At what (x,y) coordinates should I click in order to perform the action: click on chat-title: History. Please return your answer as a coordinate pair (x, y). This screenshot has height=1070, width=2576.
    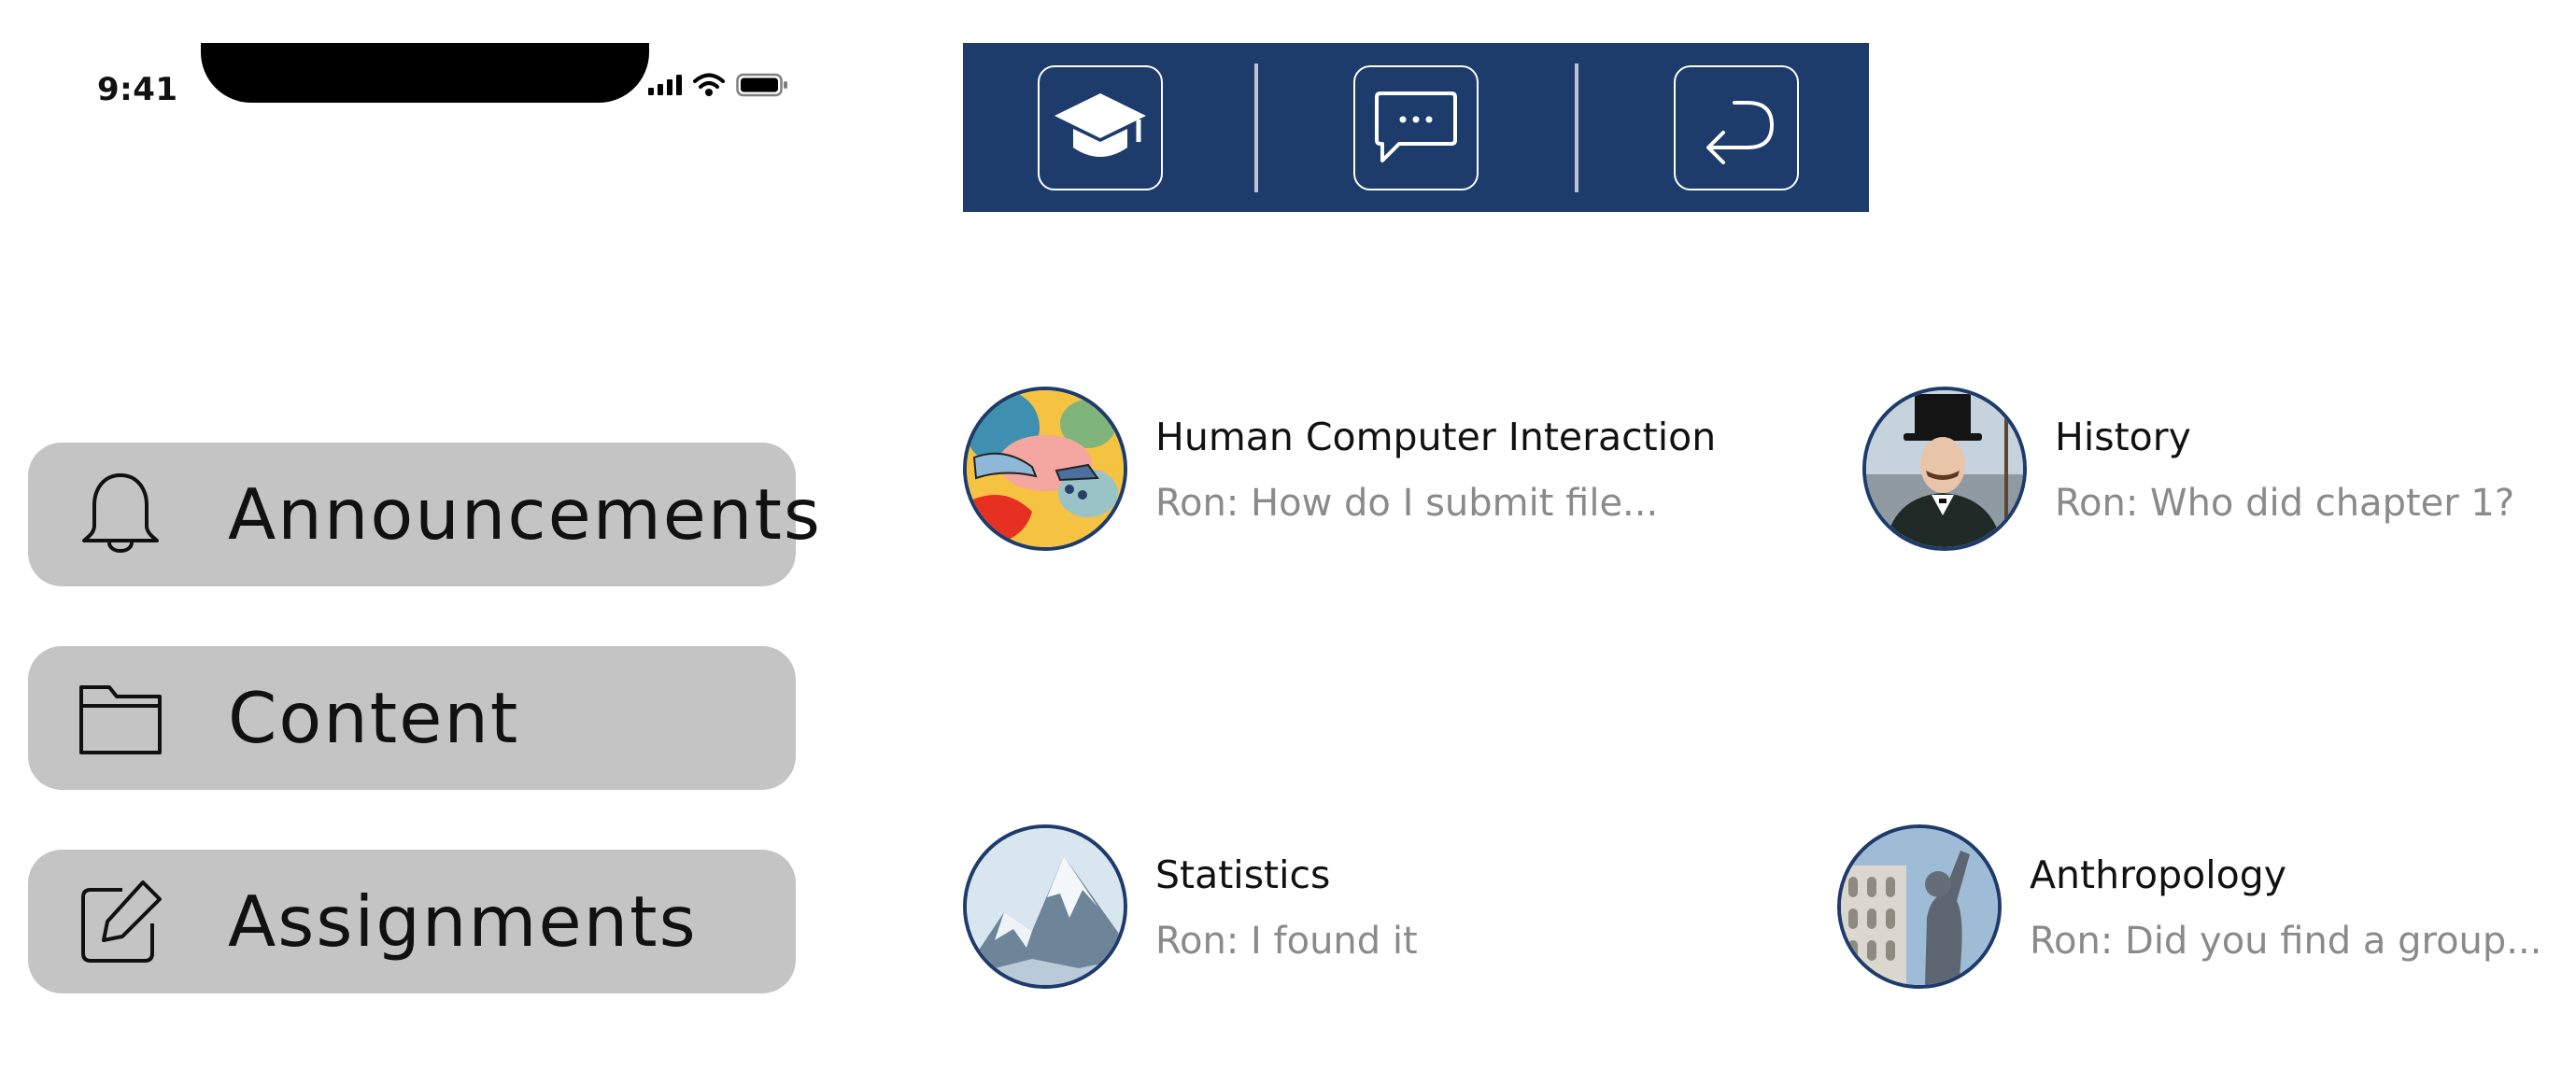
    Looking at the image, I should click on (2123, 437).